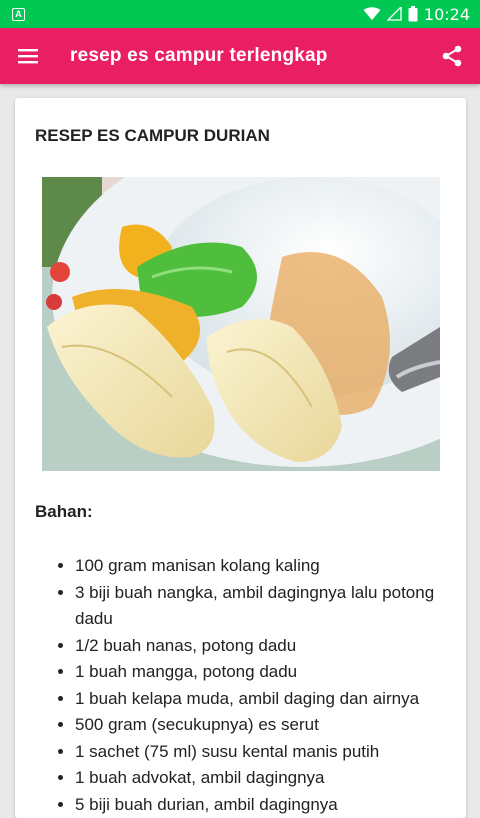 Image resolution: width=480 pixels, height=818 pixels. I want to click on list-item: 1/2 buah nanas, potong dadu, so click(262, 646).